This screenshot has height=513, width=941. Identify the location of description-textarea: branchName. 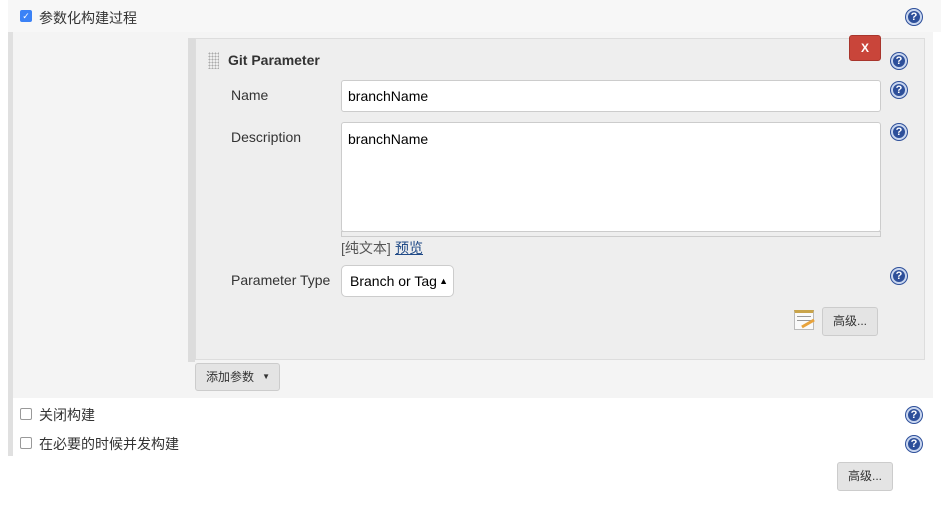
(611, 177).